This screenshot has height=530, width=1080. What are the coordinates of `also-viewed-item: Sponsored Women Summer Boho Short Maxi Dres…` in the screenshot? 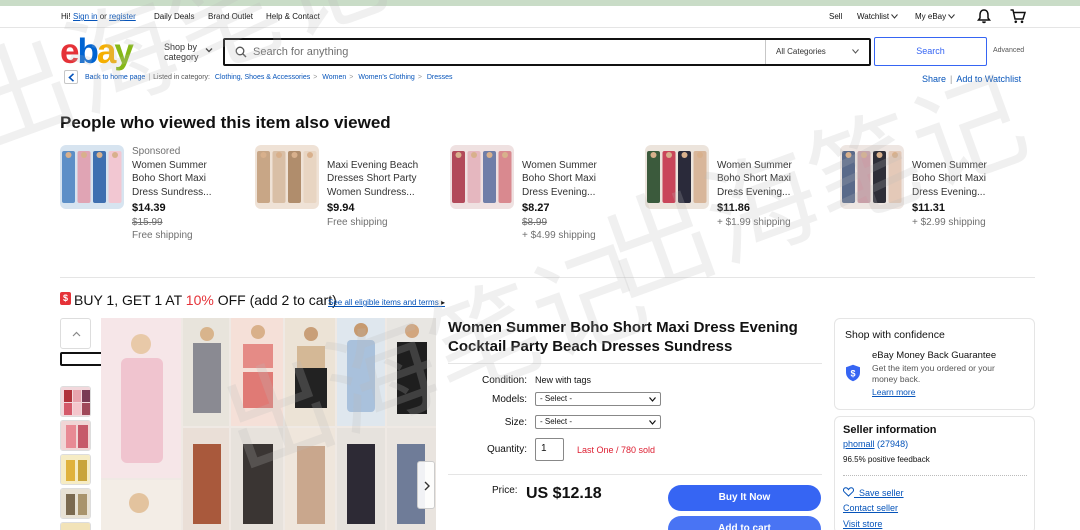 It's located at (155, 200).